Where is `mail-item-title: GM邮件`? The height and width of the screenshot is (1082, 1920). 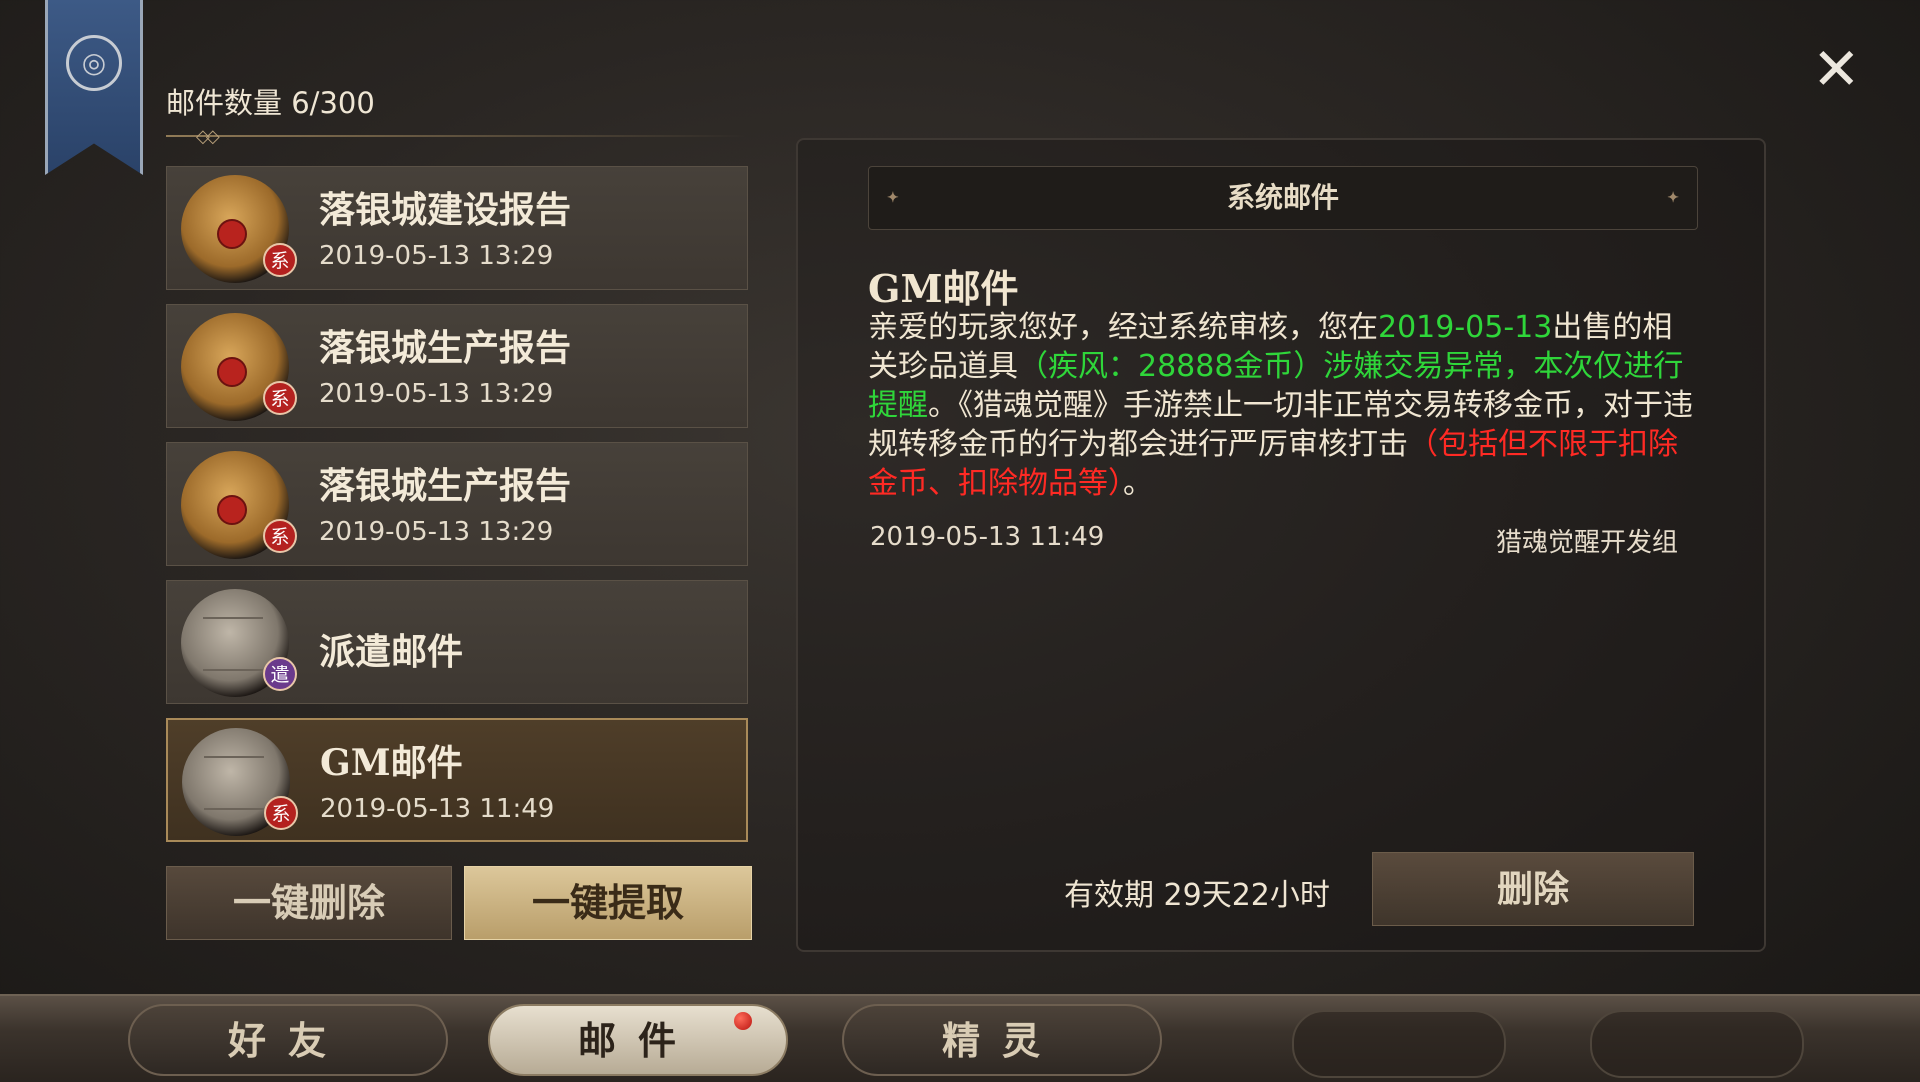
mail-item-title: GM邮件 is located at coordinates (391, 763).